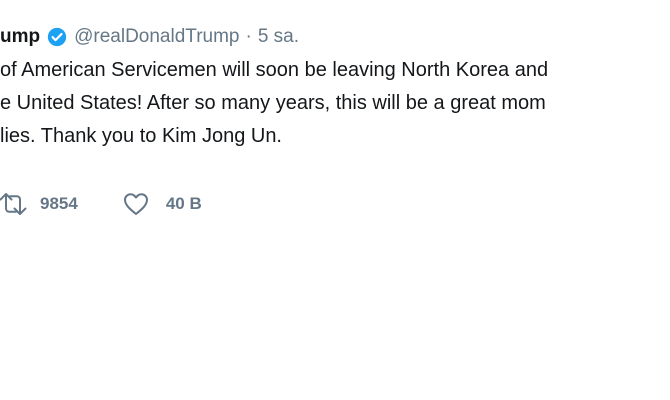  I want to click on tweet-header: ump @realDonaldTrump · 5 sa., so click(149, 37).